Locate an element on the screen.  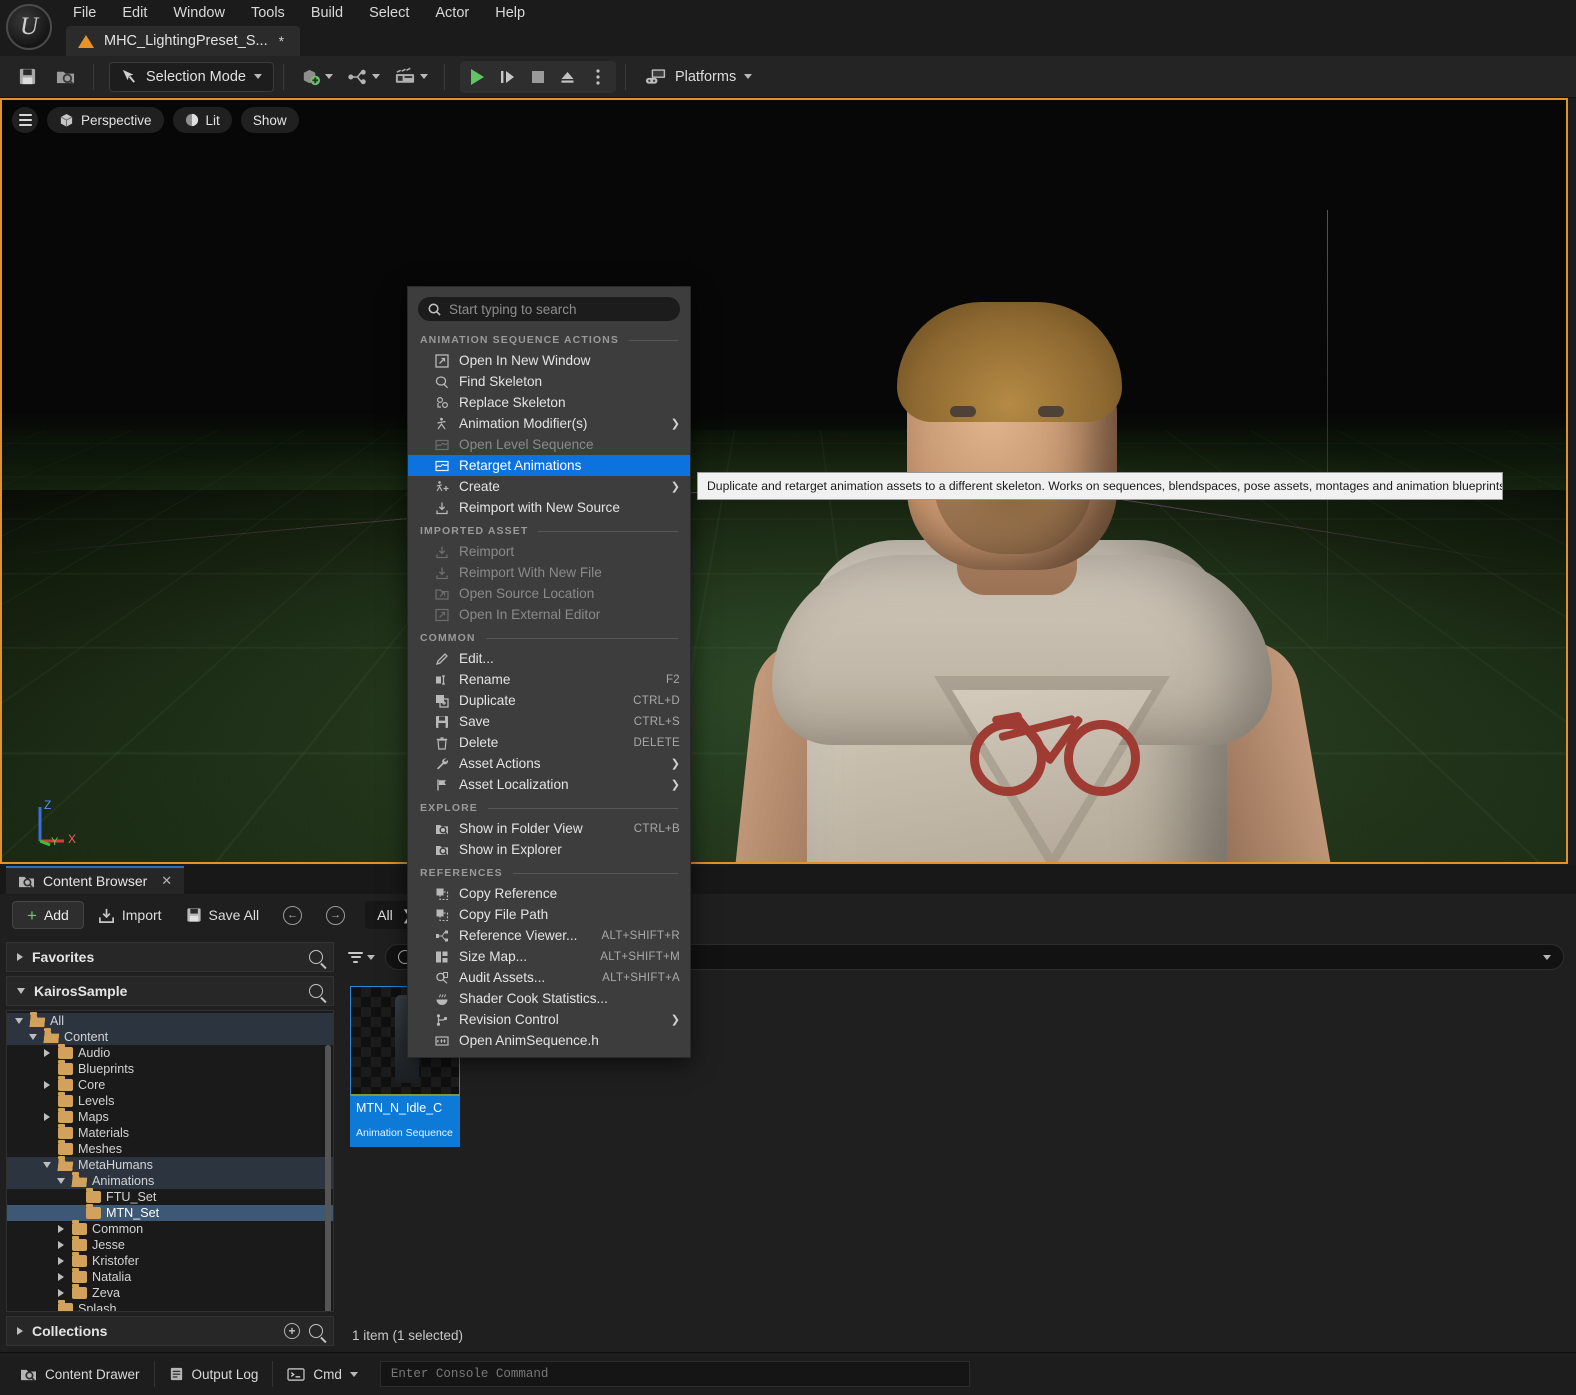
menu-actor: Actor is located at coordinates (452, 13).